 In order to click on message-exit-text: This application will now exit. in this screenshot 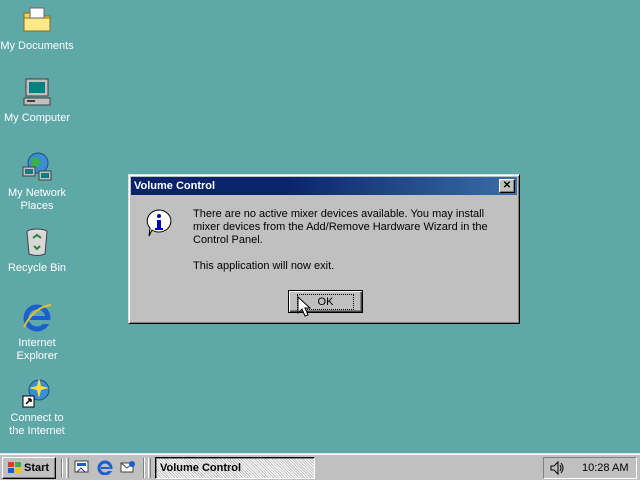, I will do `click(264, 266)`.